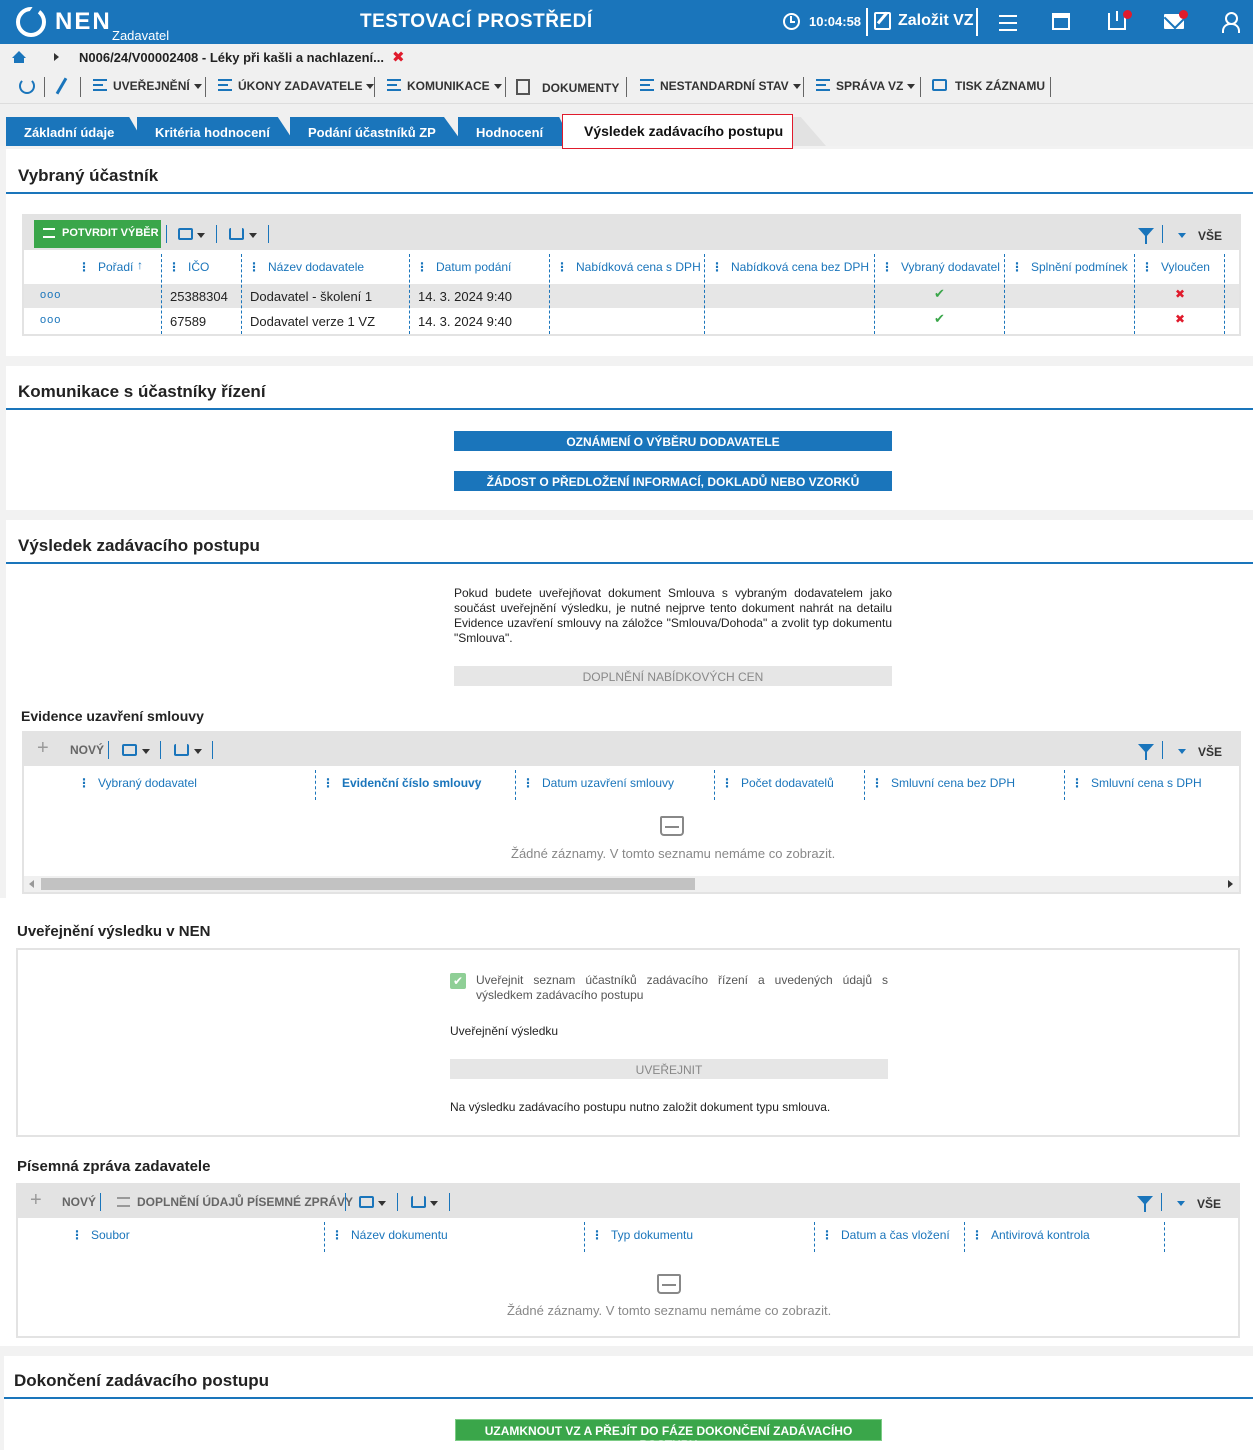  What do you see at coordinates (389, 1235) in the screenshot?
I see `column-header-nazev-dokumentu: Název dokumentu` at bounding box center [389, 1235].